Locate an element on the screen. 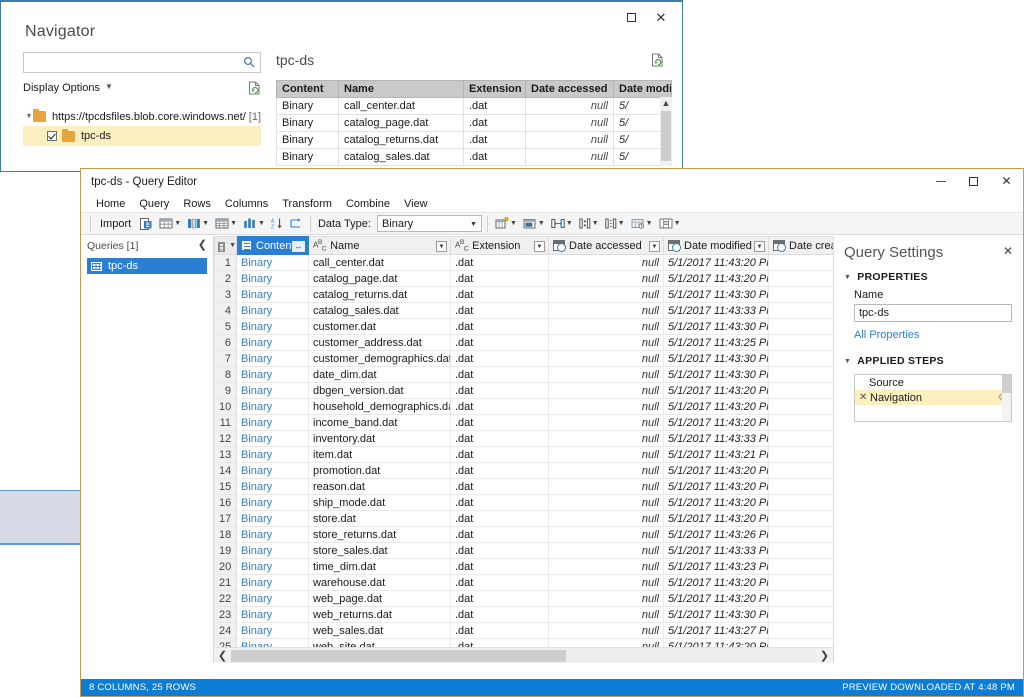 The height and width of the screenshot is (697, 1024). grid-horizontal-scrollbar: ❮ ❯ is located at coordinates (523, 655).